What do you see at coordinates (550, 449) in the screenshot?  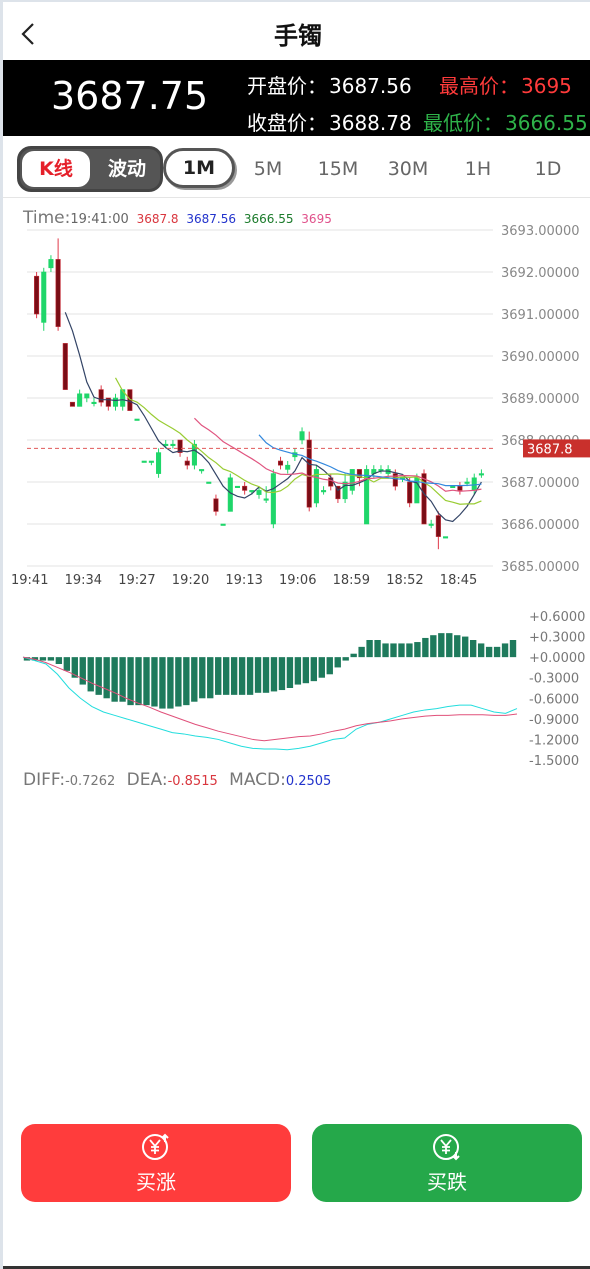 I see `current-price-tag-label: 3687.8` at bounding box center [550, 449].